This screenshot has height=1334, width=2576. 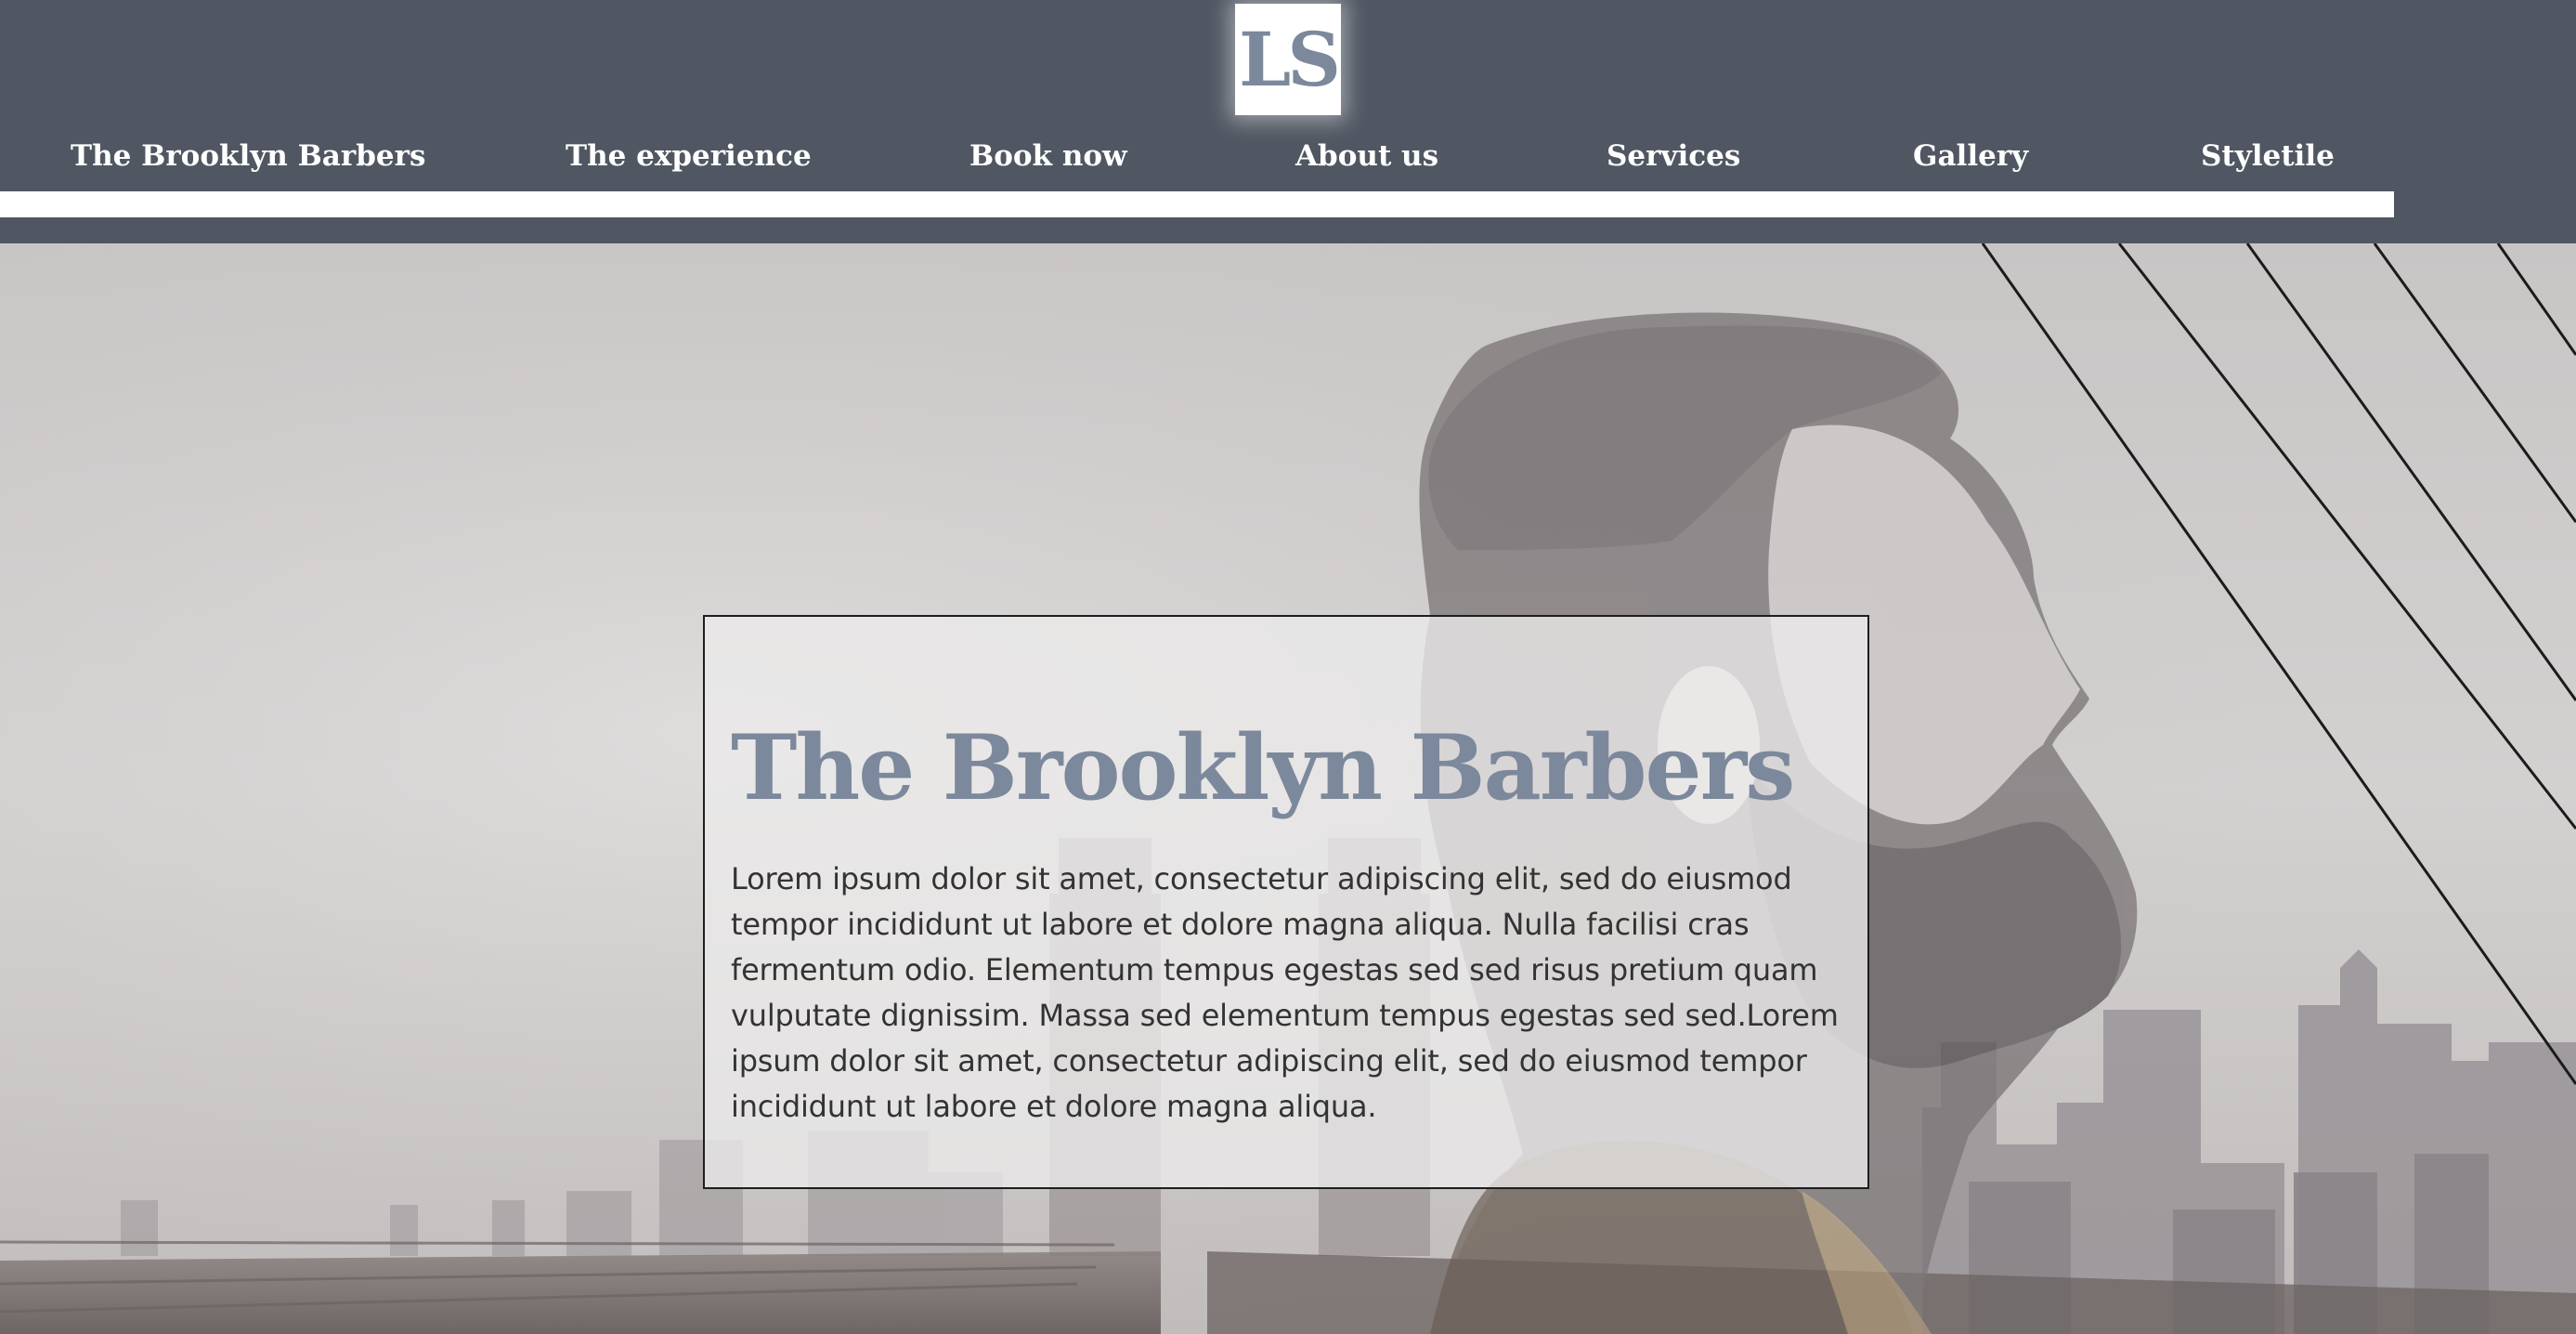 What do you see at coordinates (1674, 156) in the screenshot?
I see `nav-item-services: Services` at bounding box center [1674, 156].